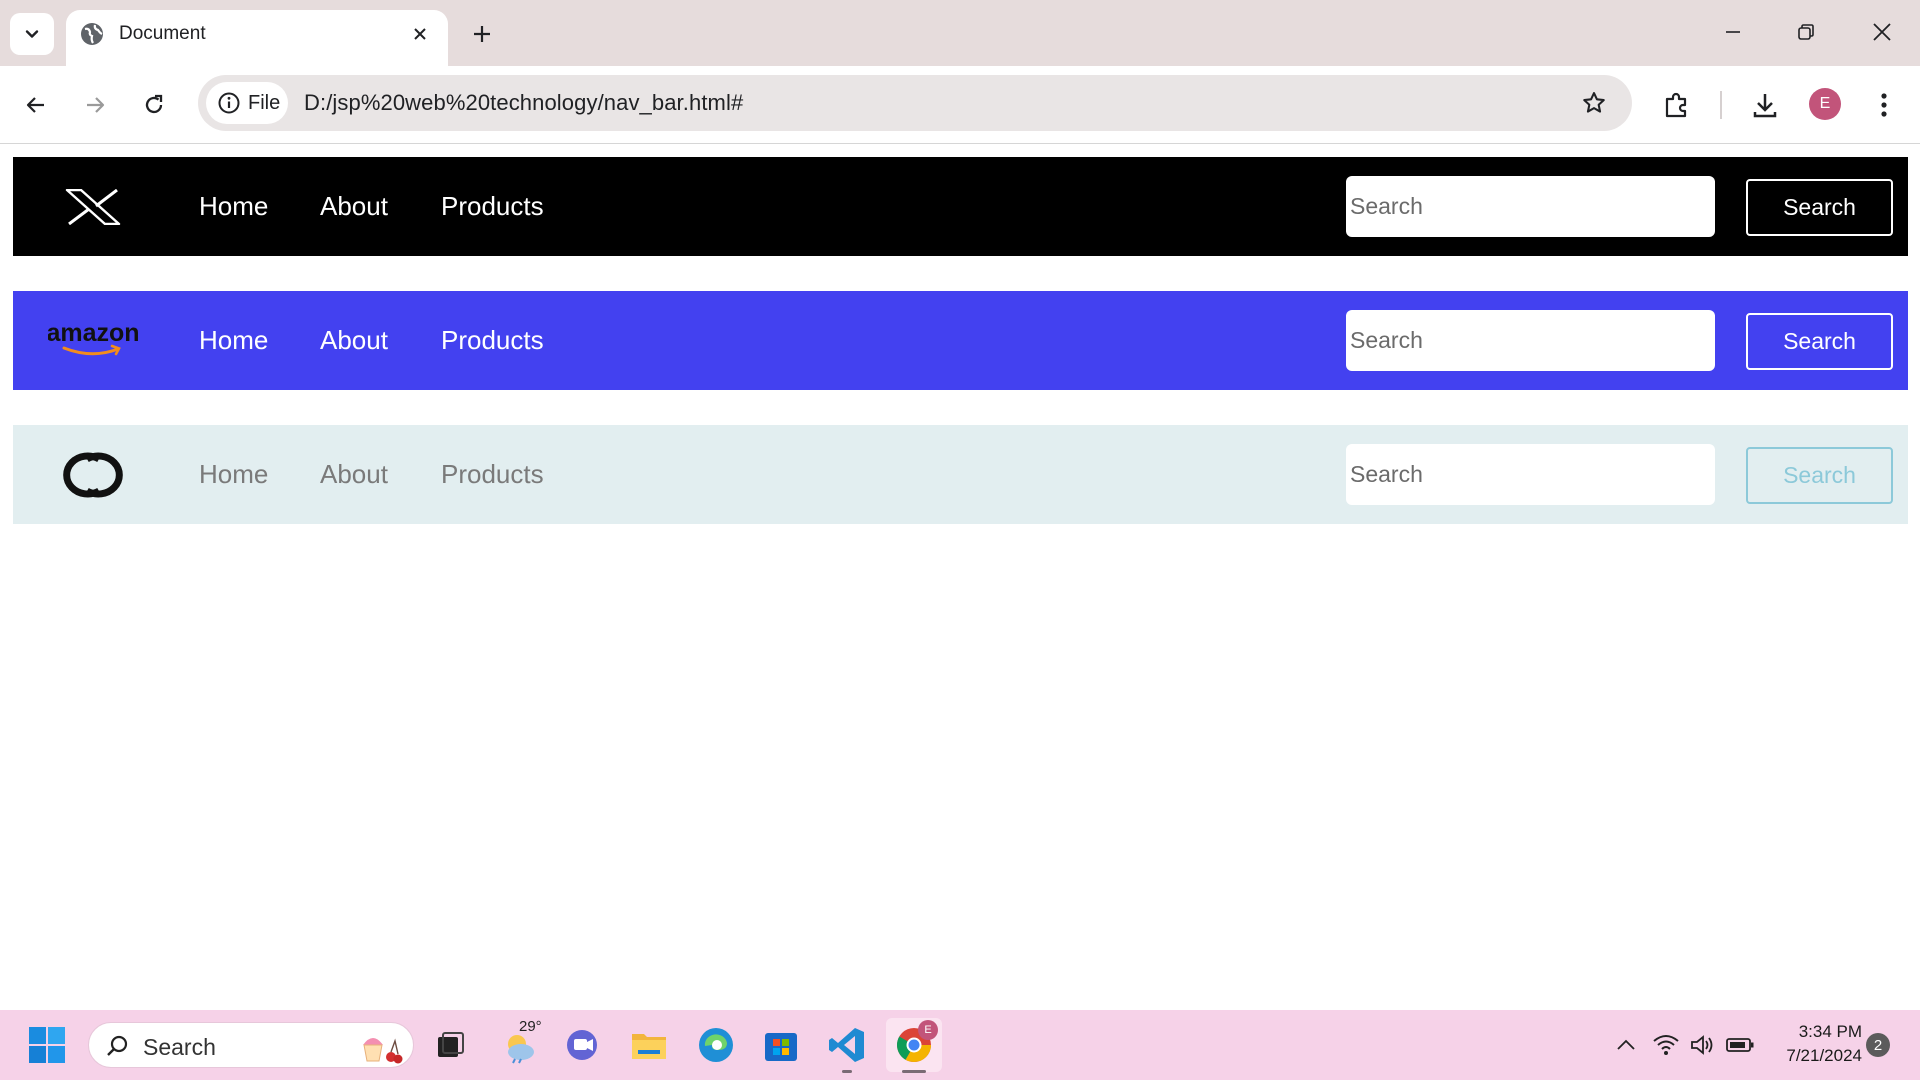  What do you see at coordinates (1816, 1056) in the screenshot?
I see `clock-date: 7/21/2024` at bounding box center [1816, 1056].